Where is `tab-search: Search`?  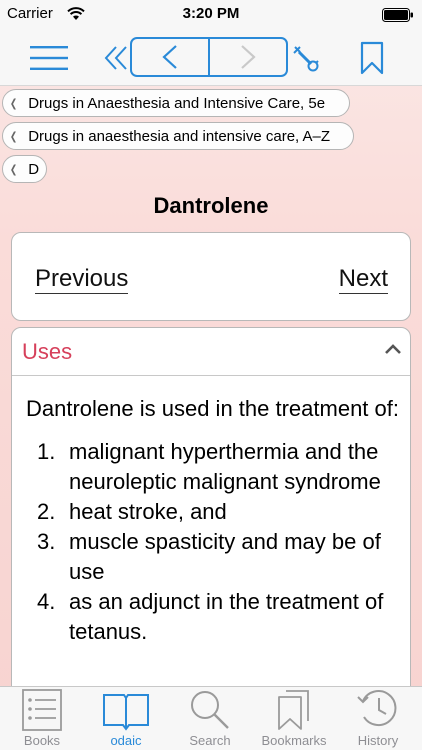
tab-search: Search is located at coordinates (210, 718).